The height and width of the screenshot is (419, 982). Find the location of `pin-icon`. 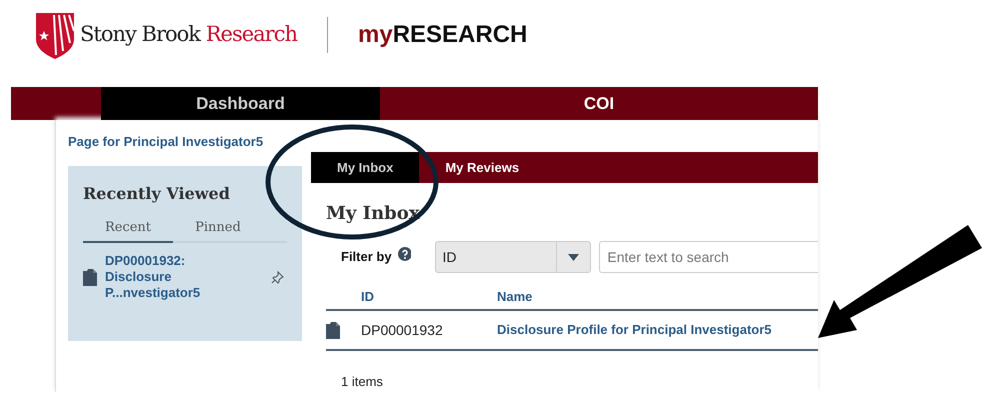

pin-icon is located at coordinates (277, 277).